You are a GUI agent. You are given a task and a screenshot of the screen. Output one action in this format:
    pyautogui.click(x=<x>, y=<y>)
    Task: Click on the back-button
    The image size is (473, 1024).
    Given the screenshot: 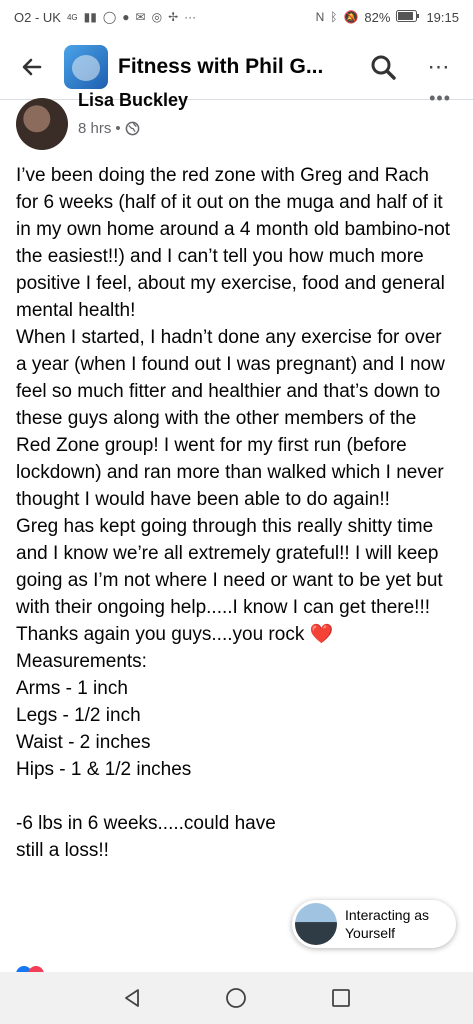 What is the action you would take?
    pyautogui.click(x=32, y=67)
    